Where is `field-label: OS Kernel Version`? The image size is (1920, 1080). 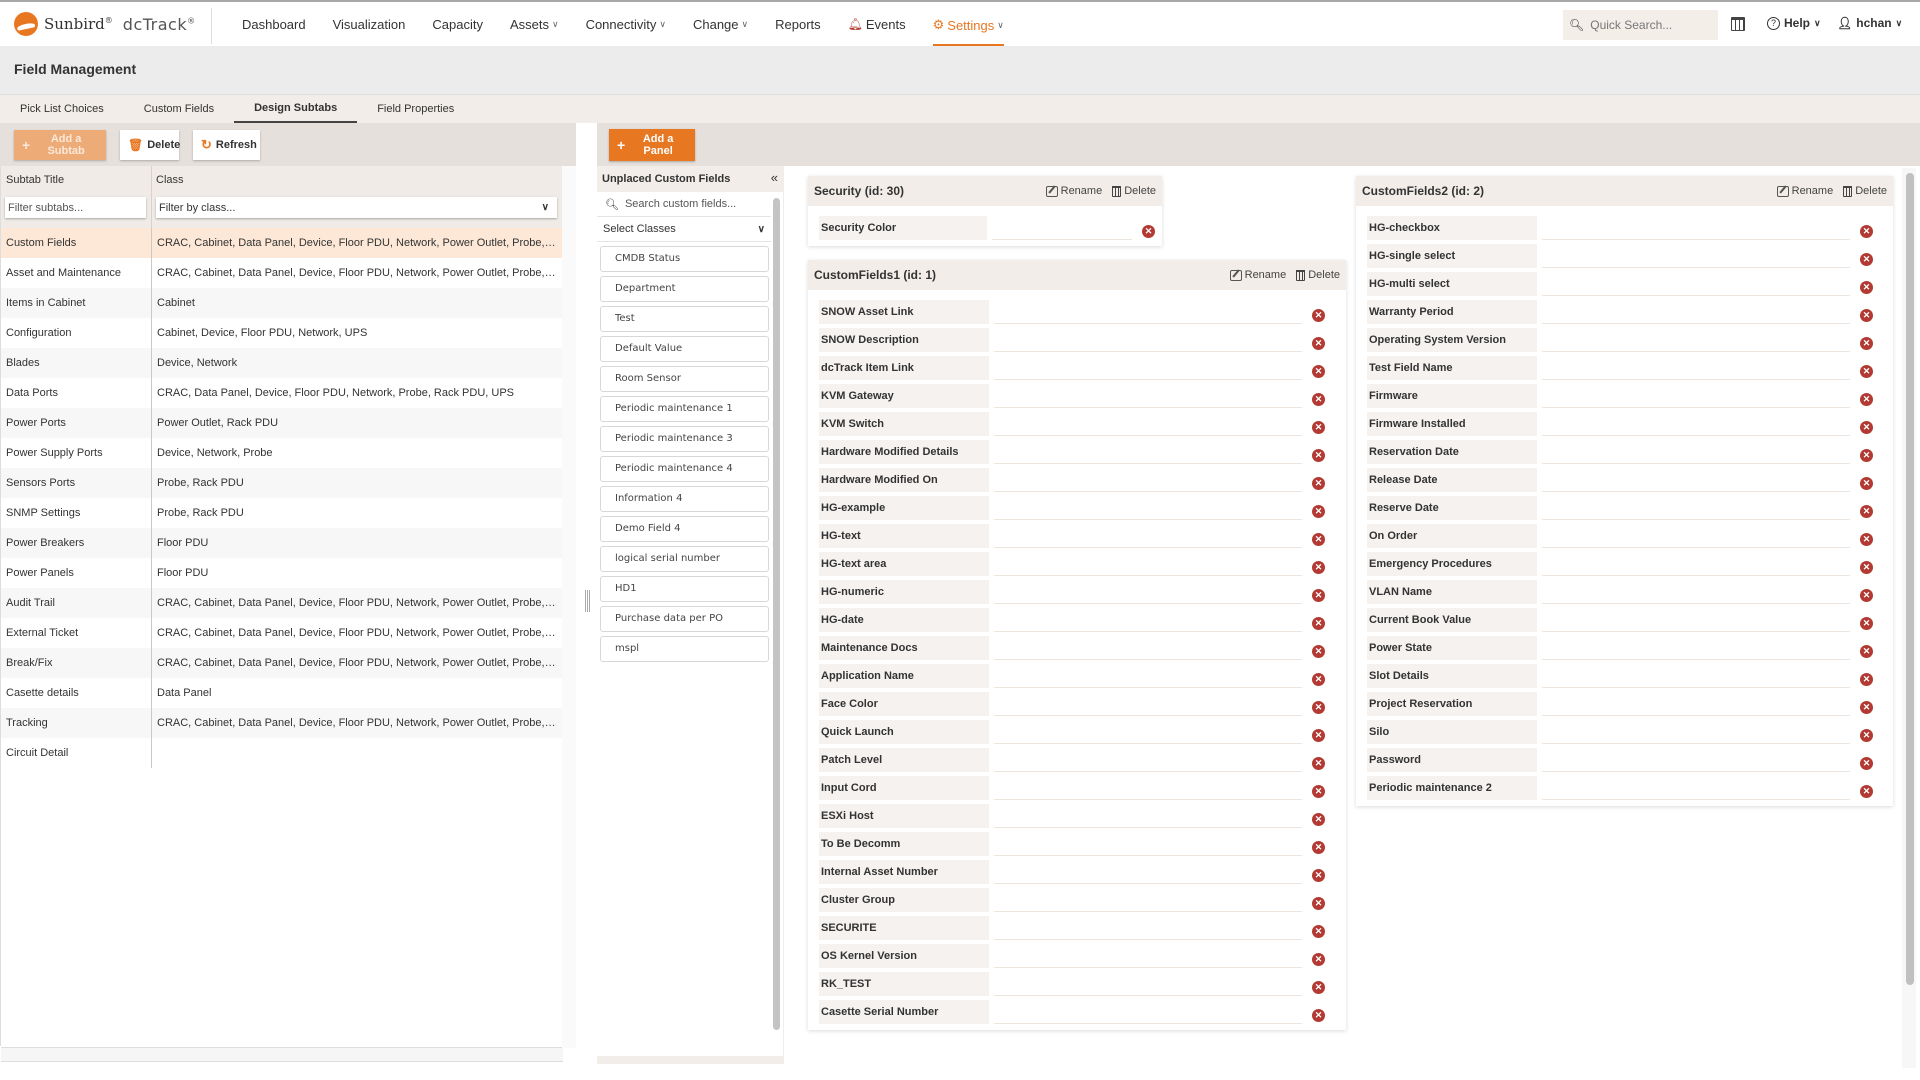
field-label: OS Kernel Version is located at coordinates (904, 956).